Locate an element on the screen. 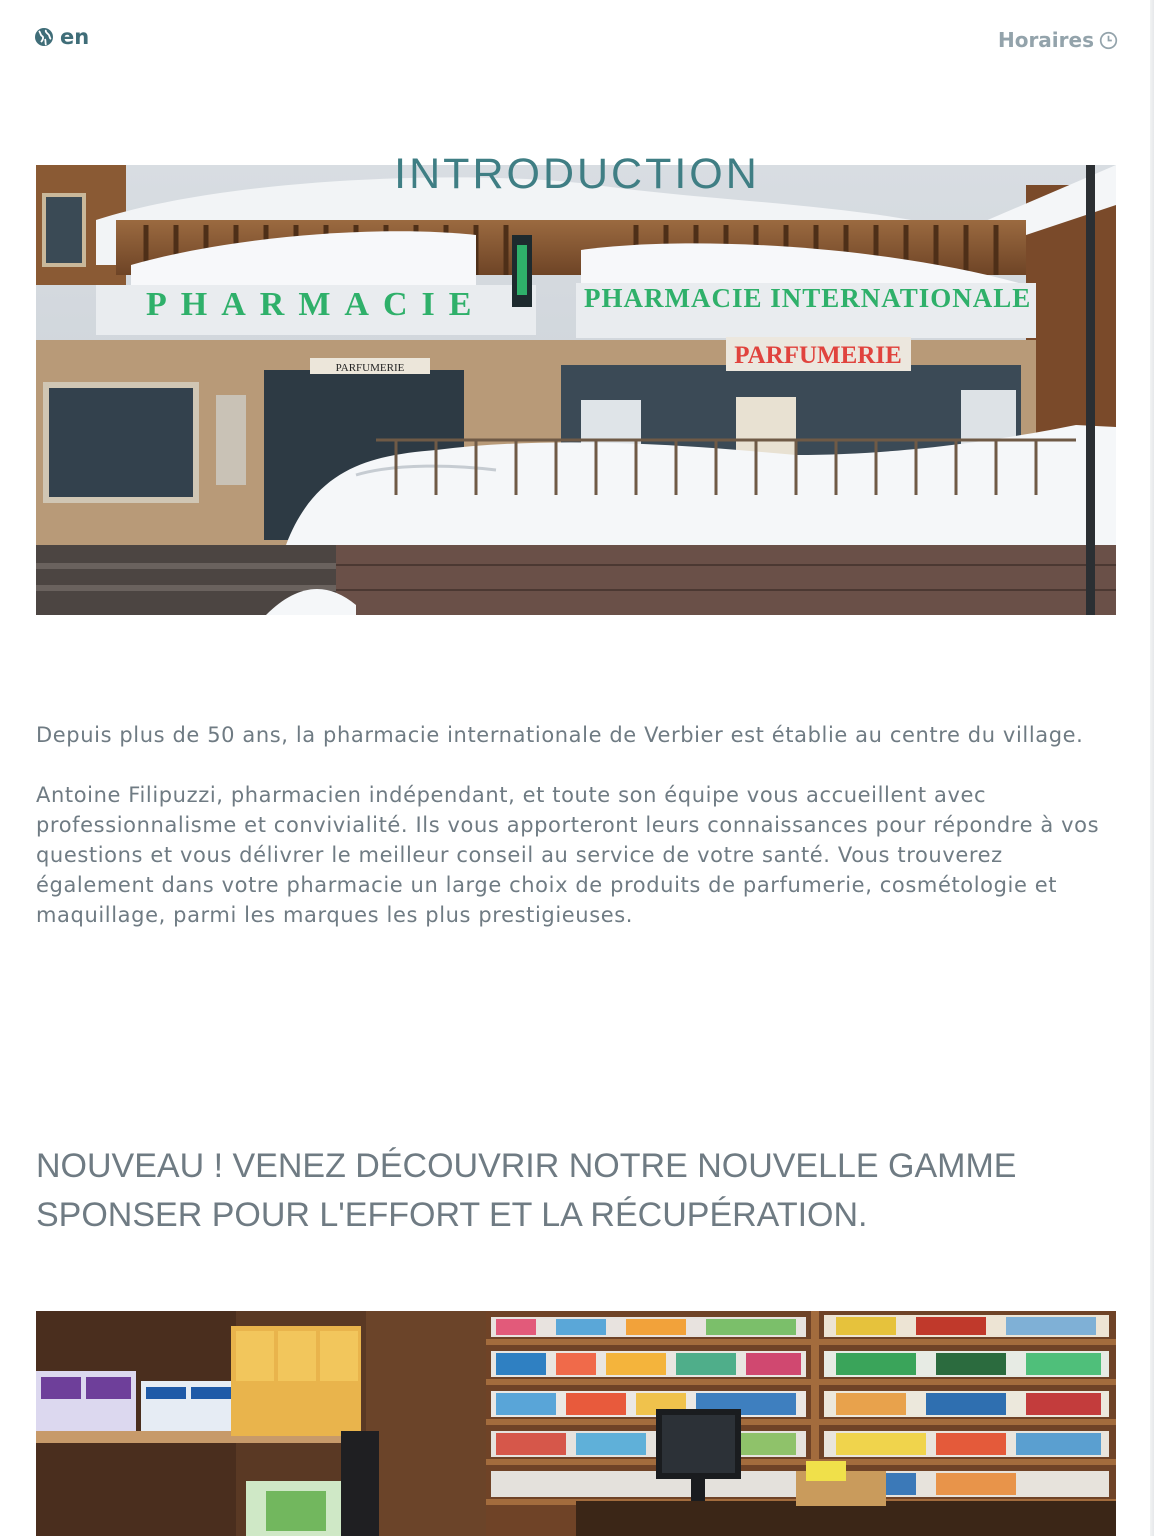  hours-link: Horaires is located at coordinates (1058, 40).